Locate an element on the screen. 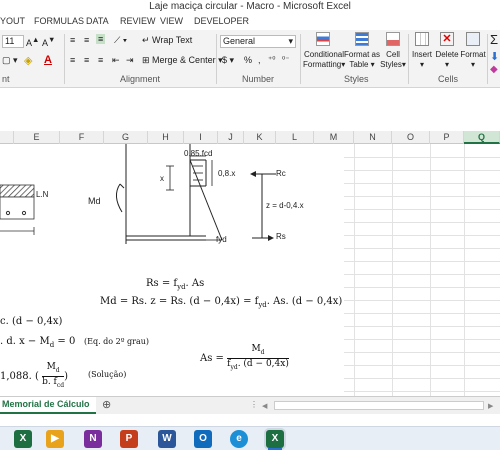 The height and width of the screenshot is (450, 500). cell-styles-button: Cell Styles▾ is located at coordinates (393, 52).